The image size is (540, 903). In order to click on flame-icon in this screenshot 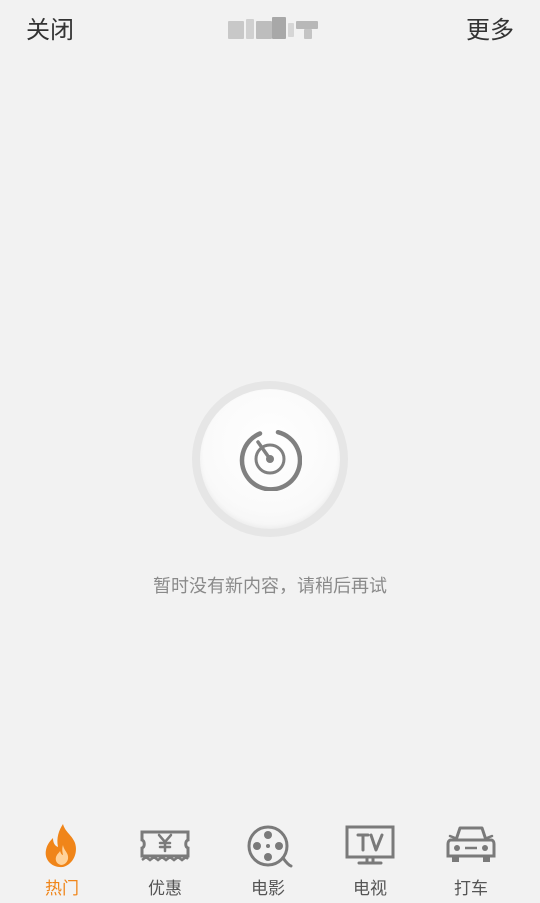, I will do `click(60, 846)`.